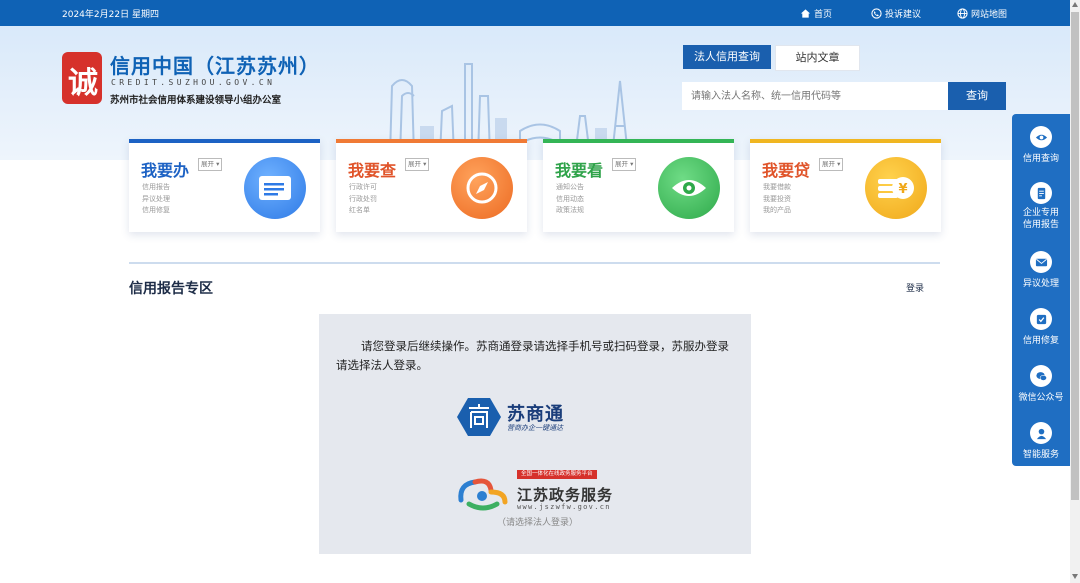 The width and height of the screenshot is (1080, 583). Describe the element at coordinates (1075, 4) in the screenshot. I see `scroll-up-arrow-icon` at that location.